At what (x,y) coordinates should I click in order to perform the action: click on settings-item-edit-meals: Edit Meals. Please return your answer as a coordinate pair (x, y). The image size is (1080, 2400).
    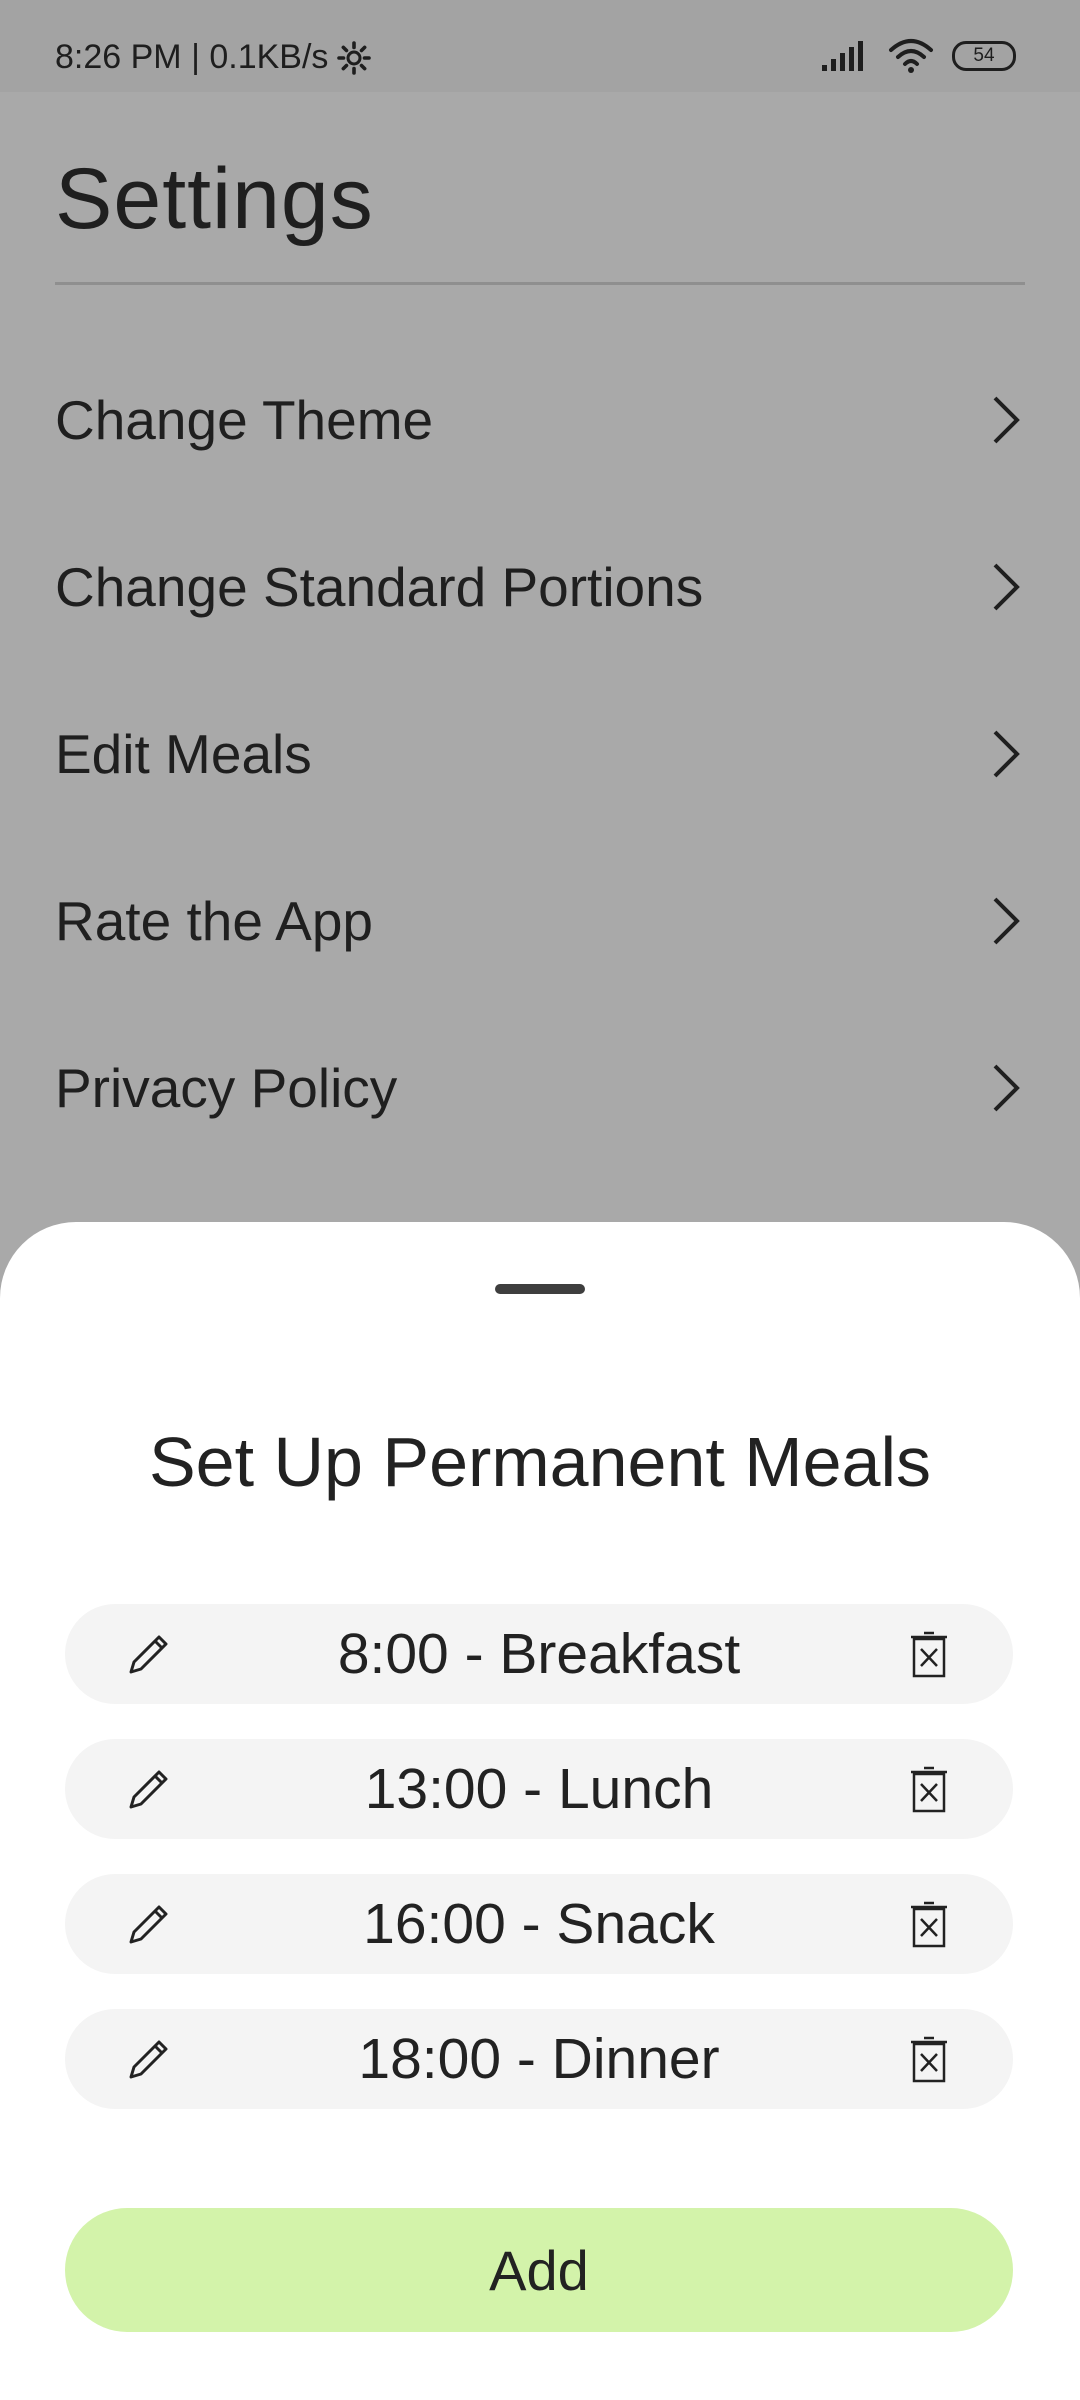
    Looking at the image, I should click on (540, 754).